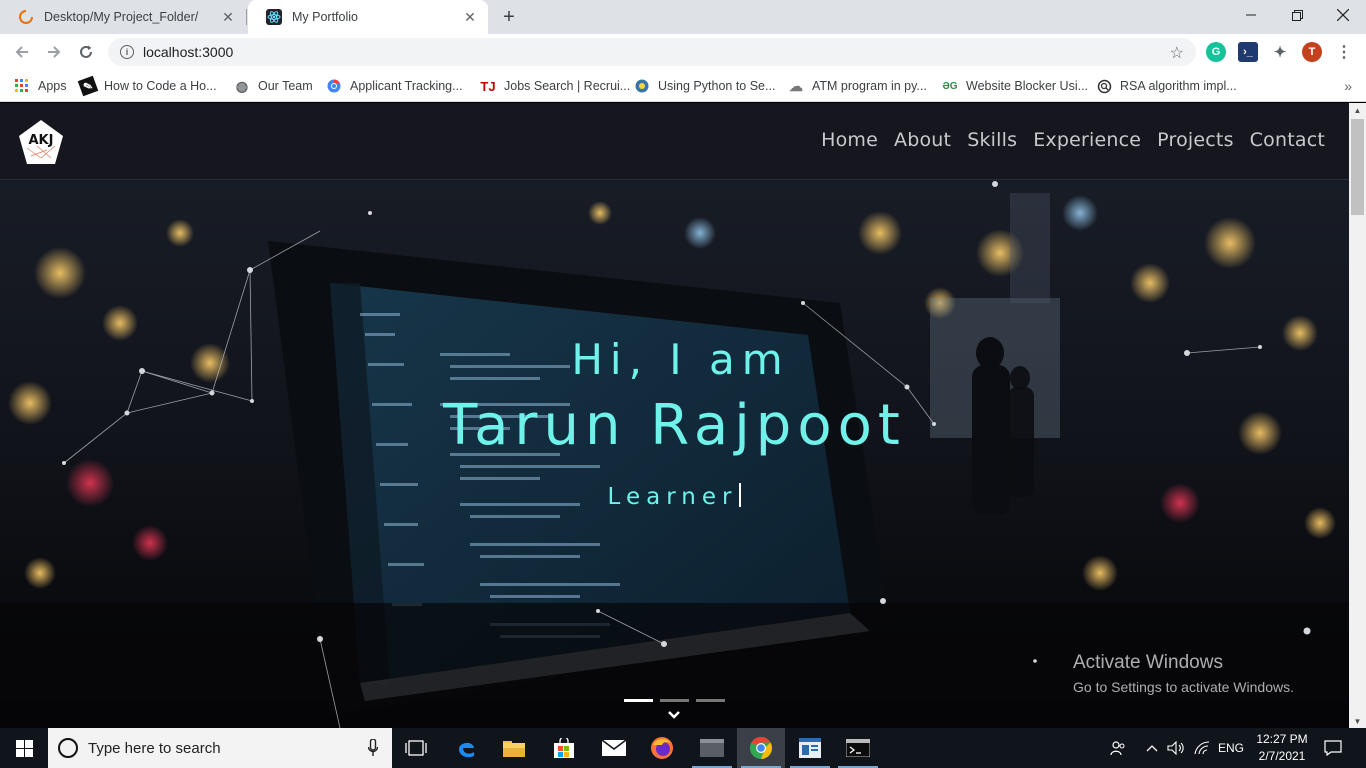  I want to click on windows-start-icon, so click(24, 748).